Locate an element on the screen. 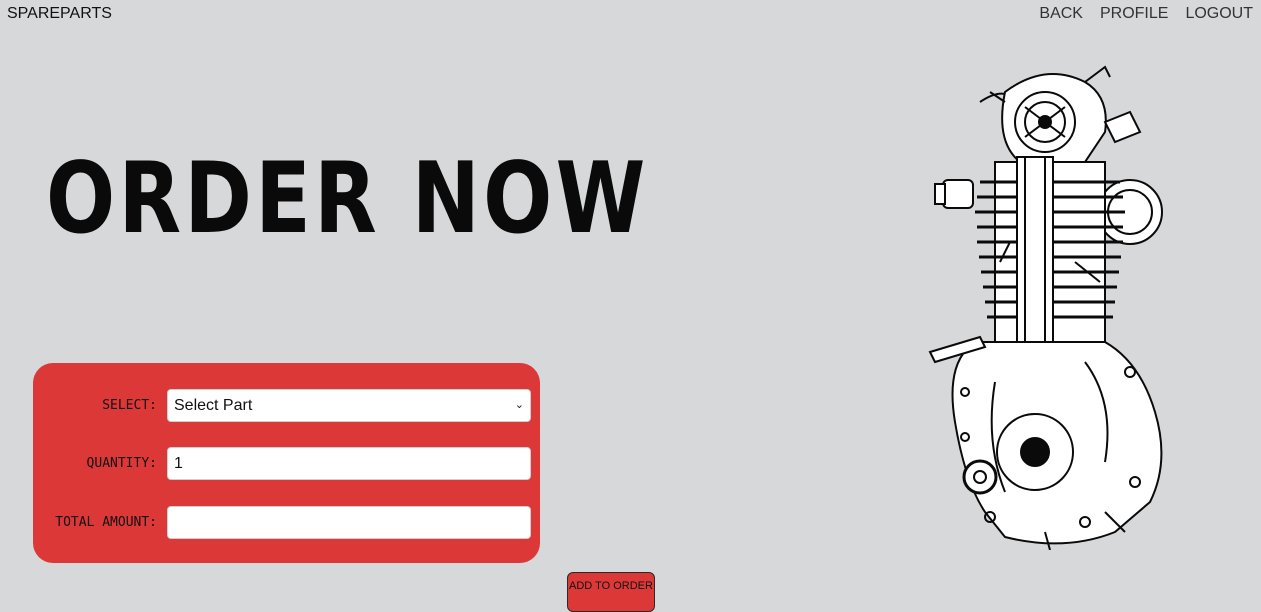 The width and height of the screenshot is (1261, 612). brand-logo: SPAREPARTS is located at coordinates (59, 14).